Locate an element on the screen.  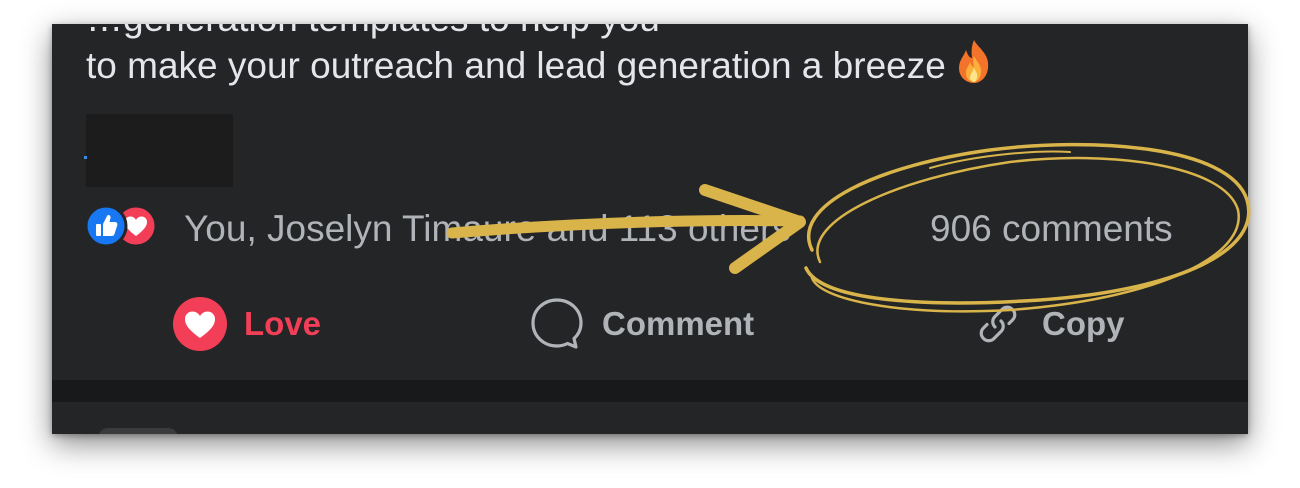
reactions-names: You, Joselyn Timaure and 113 others is located at coordinates (487, 229).